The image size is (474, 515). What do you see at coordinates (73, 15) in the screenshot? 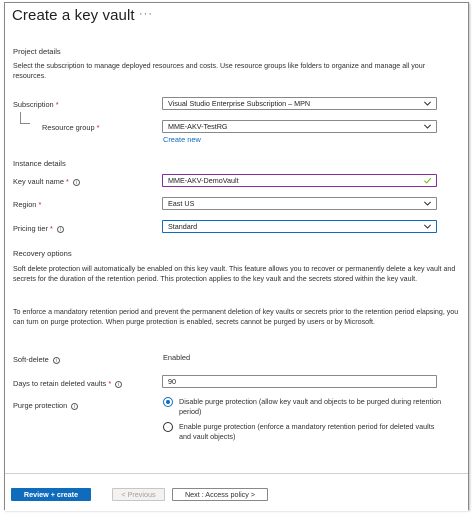
I see `page-title: Create a key vault` at bounding box center [73, 15].